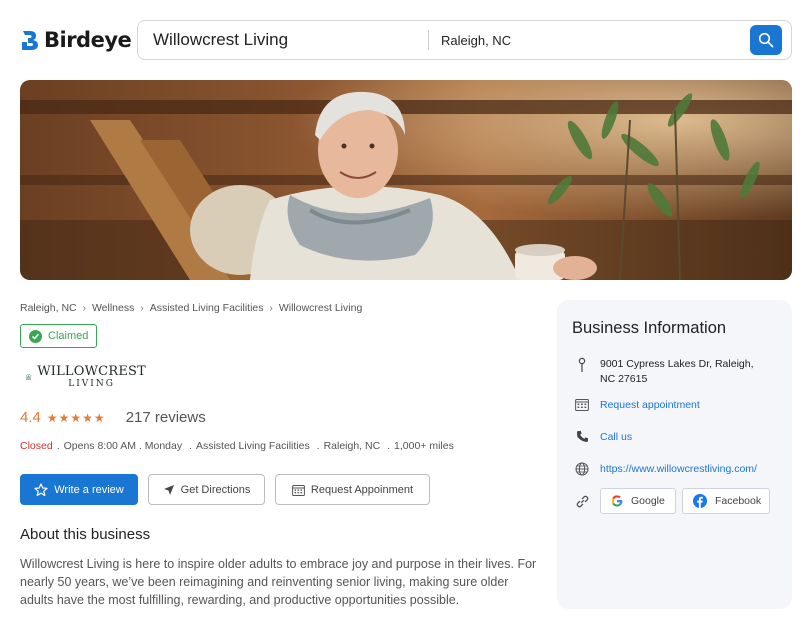  I want to click on call-us-link: Call us, so click(616, 437).